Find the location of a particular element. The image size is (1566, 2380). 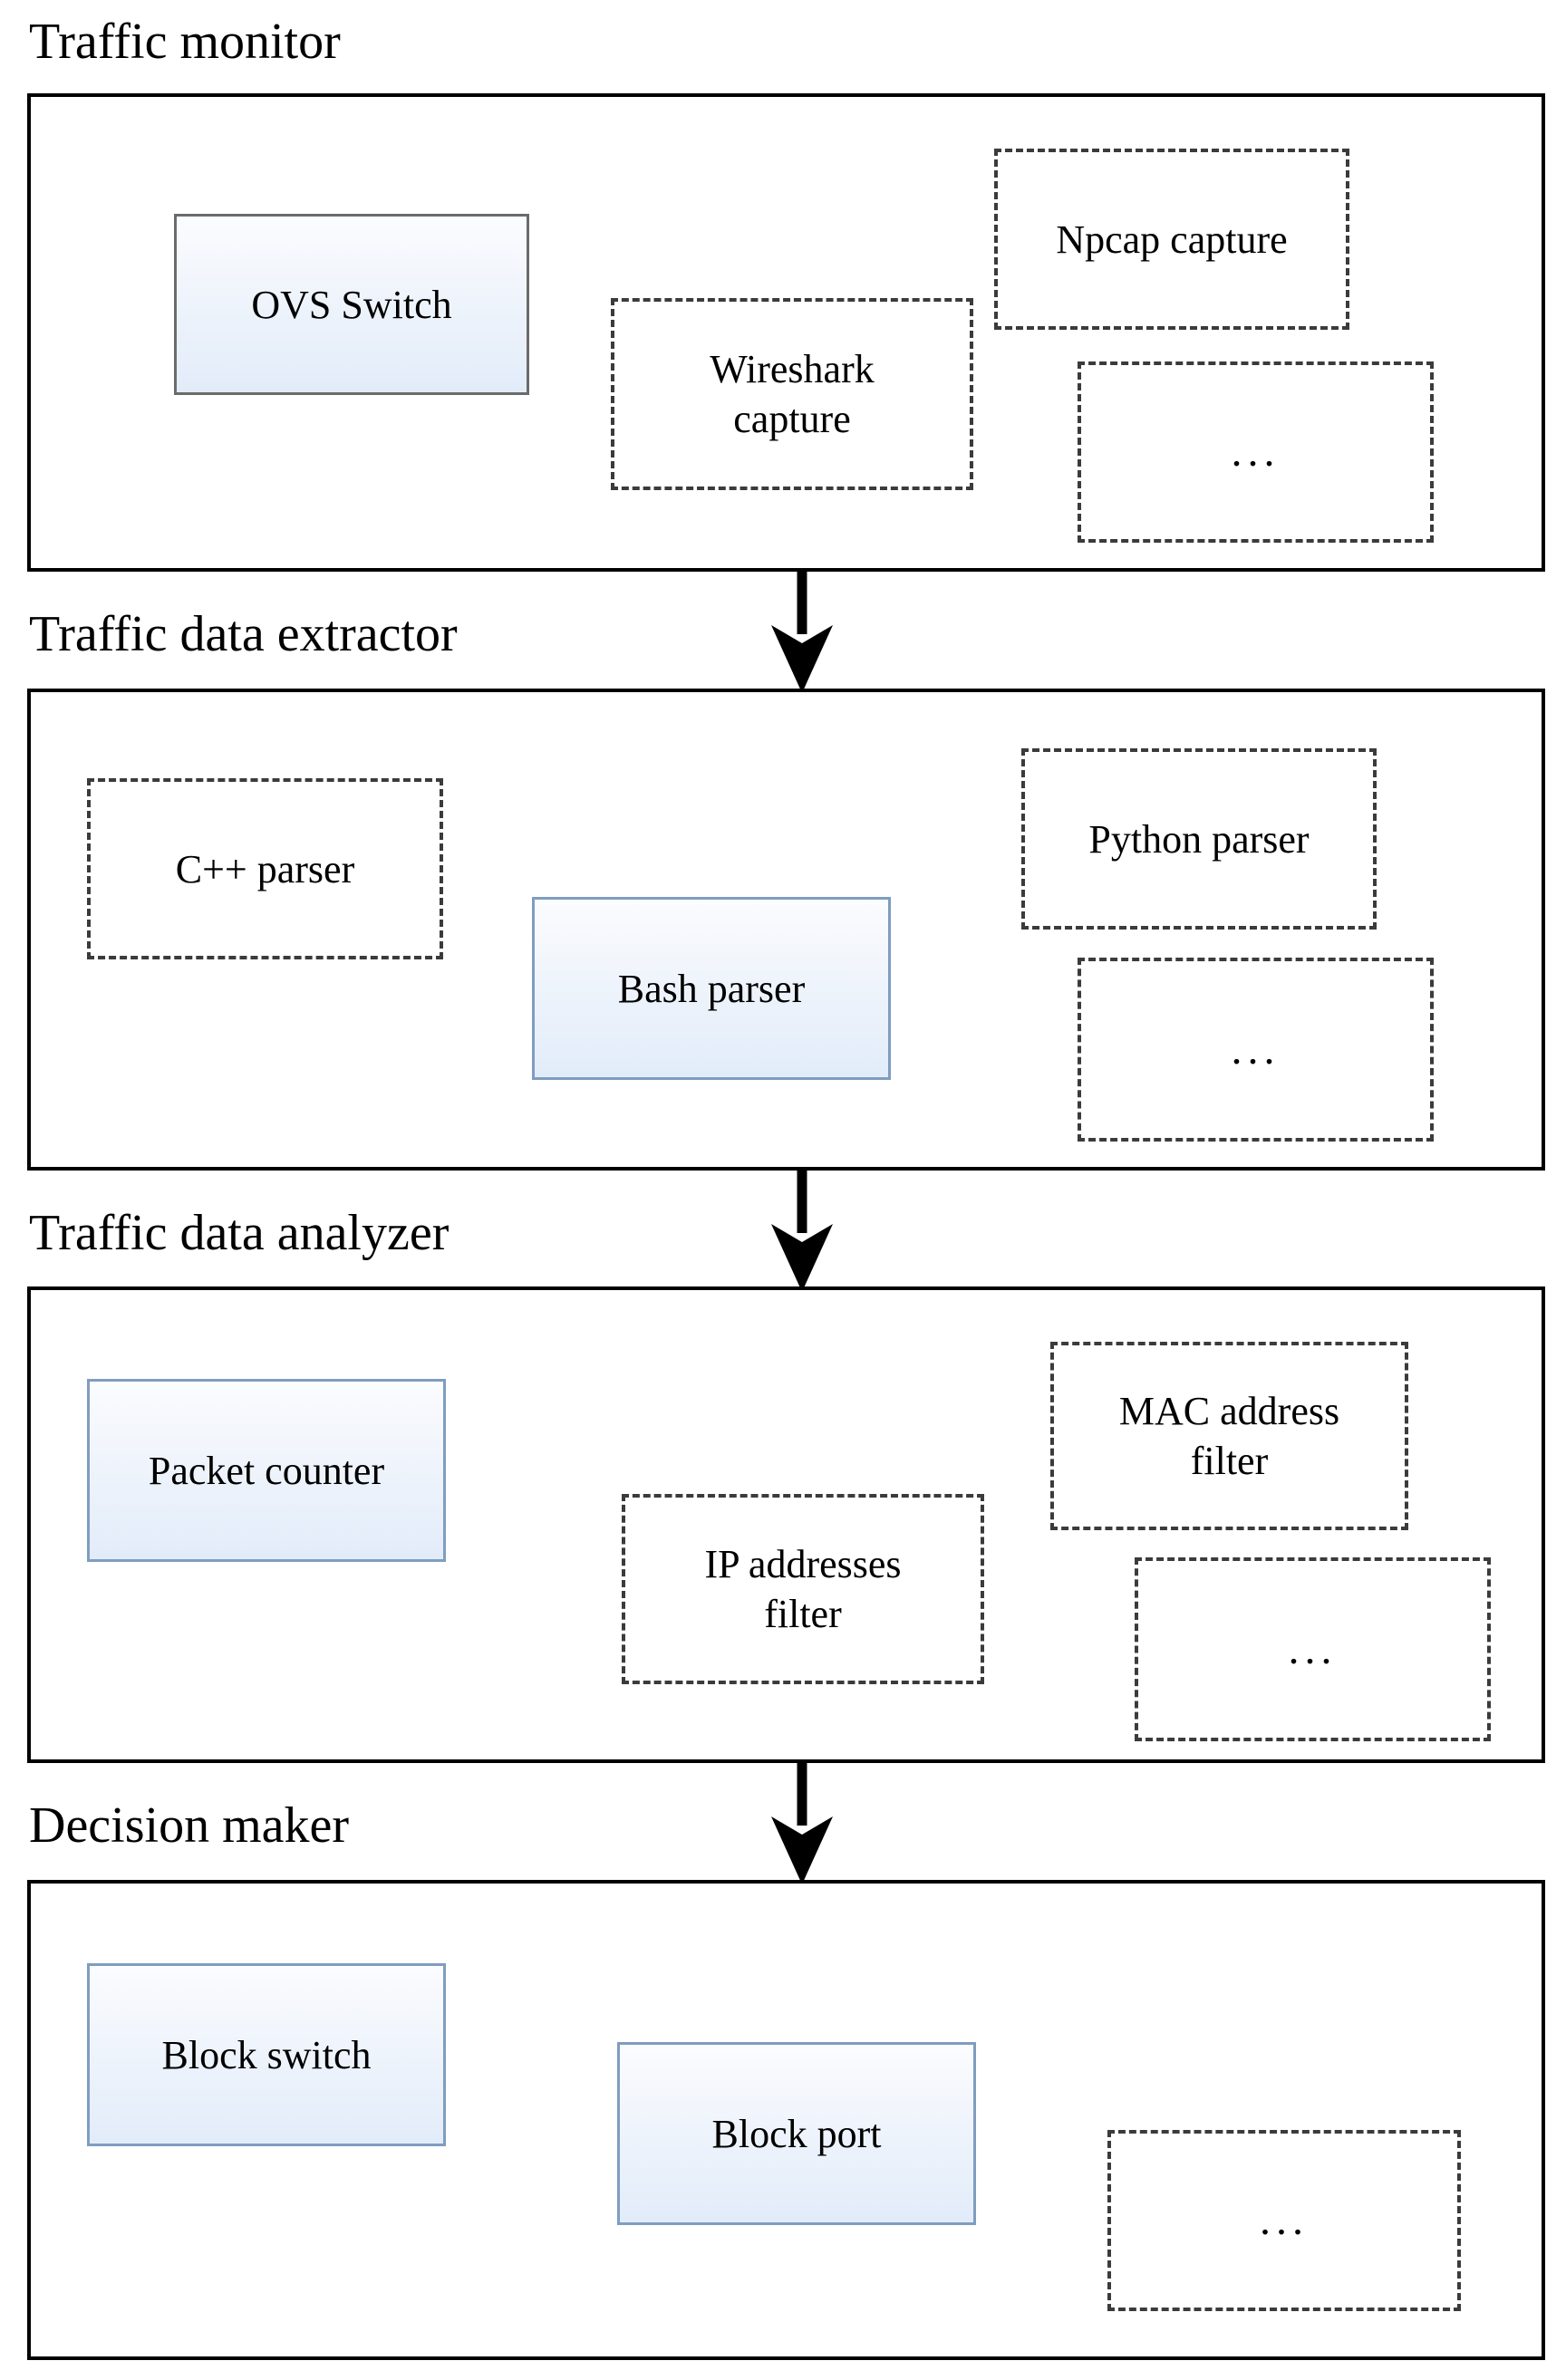

node-ip-addresses-filter: IP addresses filter is located at coordinates (803, 1589).